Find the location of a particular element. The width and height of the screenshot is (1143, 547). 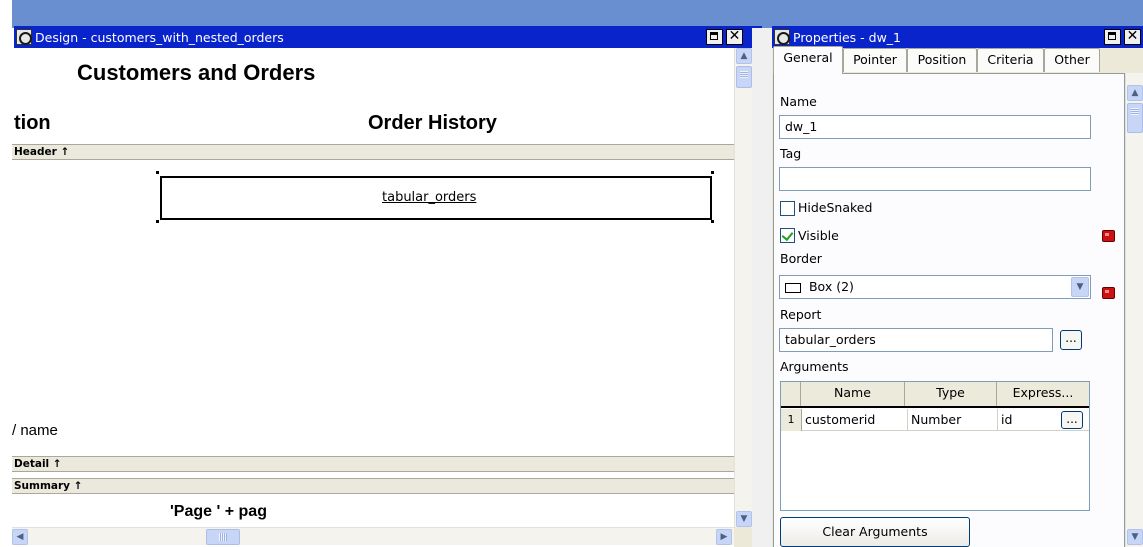

hidesnaked-label: HideSnaked is located at coordinates (835, 207).